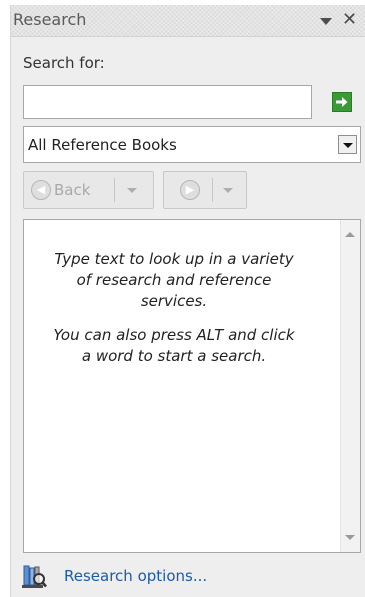 Image resolution: width=365 pixels, height=597 pixels. What do you see at coordinates (102, 145) in the screenshot?
I see `reference-source-value: All Reference Books` at bounding box center [102, 145].